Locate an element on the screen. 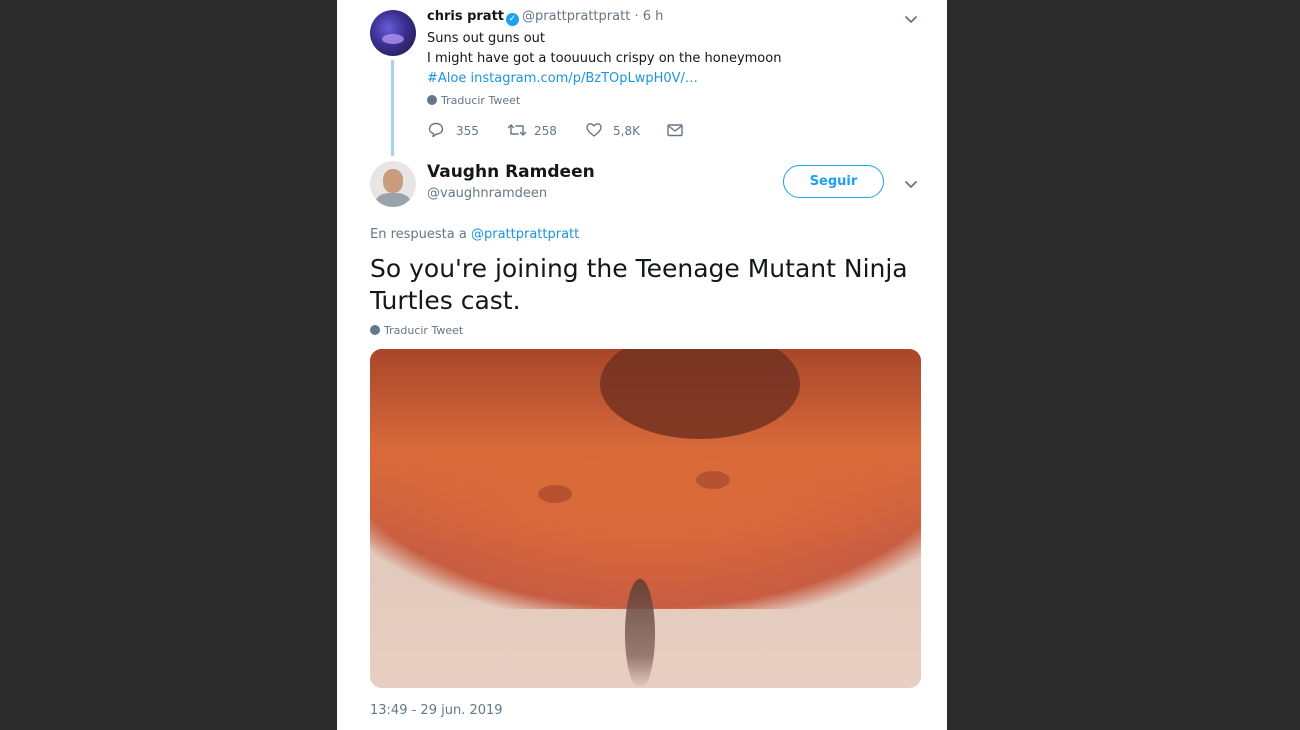 Image resolution: width=1300 pixels, height=730 pixels. reply-translate-label: Traducir Tweet is located at coordinates (424, 330).